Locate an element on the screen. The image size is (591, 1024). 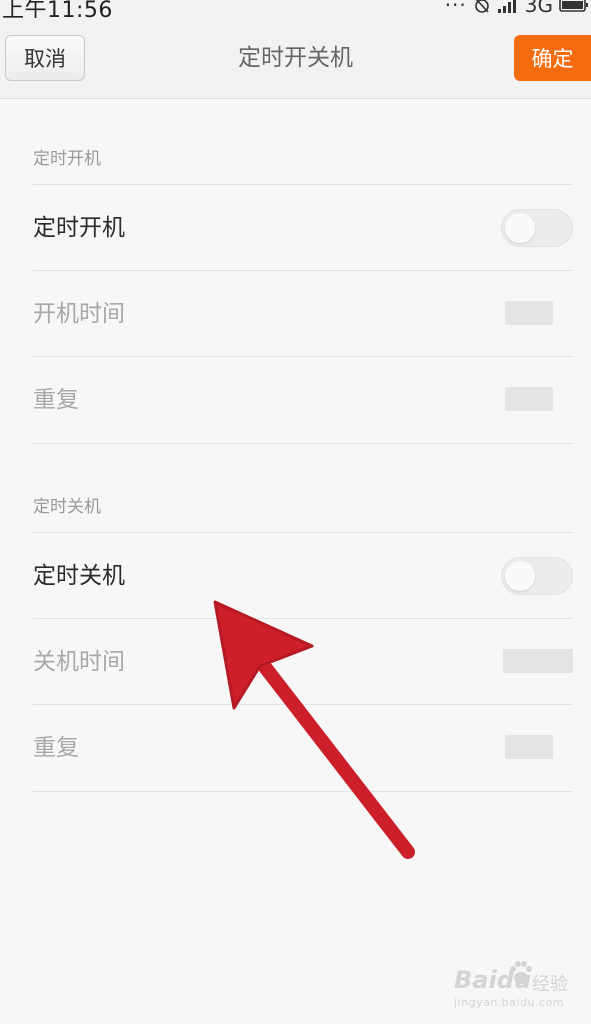
power-on-repeat-row: 重复 is located at coordinates (303, 399).